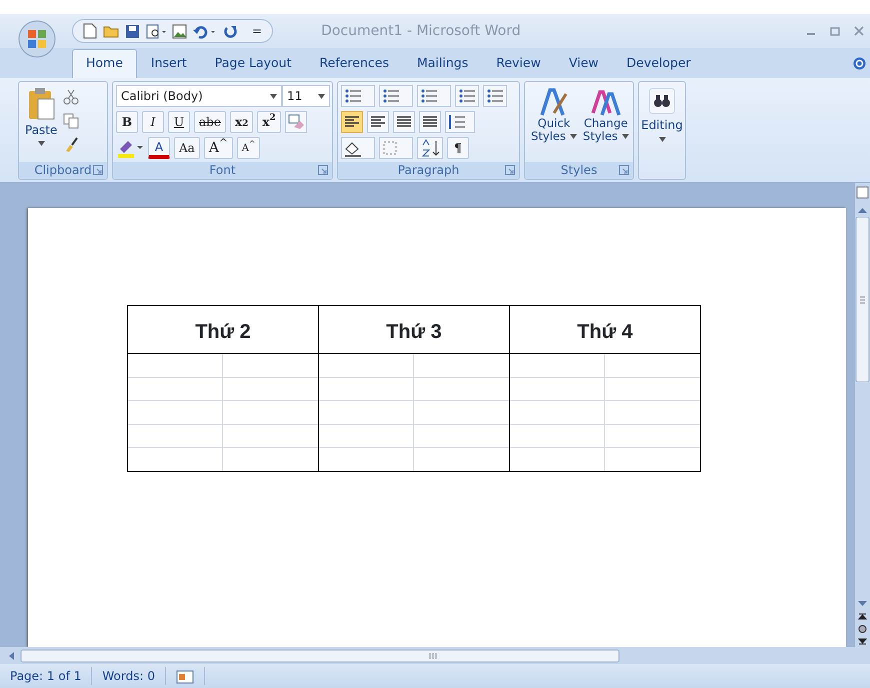 The height and width of the screenshot is (688, 870). What do you see at coordinates (210, 122) in the screenshot?
I see `format-button: abe` at bounding box center [210, 122].